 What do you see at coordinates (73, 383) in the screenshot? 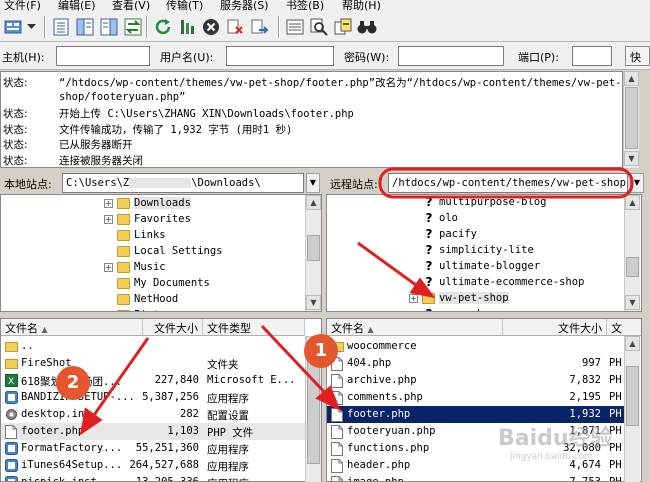
I see `annotation-badge-2: 2` at bounding box center [73, 383].